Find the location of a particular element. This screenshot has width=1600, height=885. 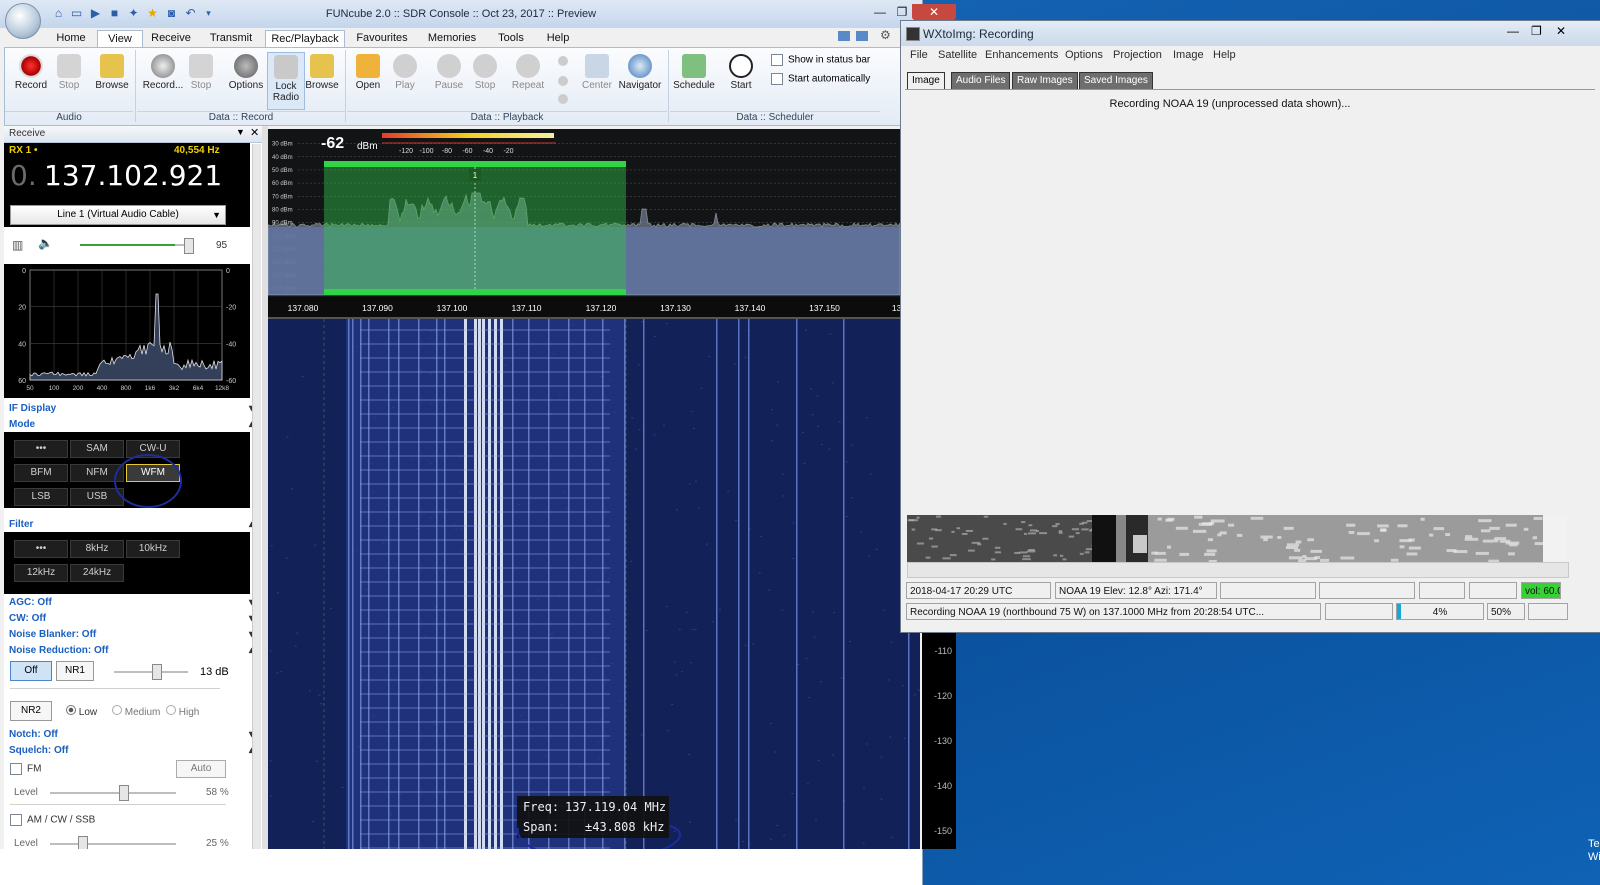

wx-tab-raw-images: Raw Images is located at coordinates (1045, 81).